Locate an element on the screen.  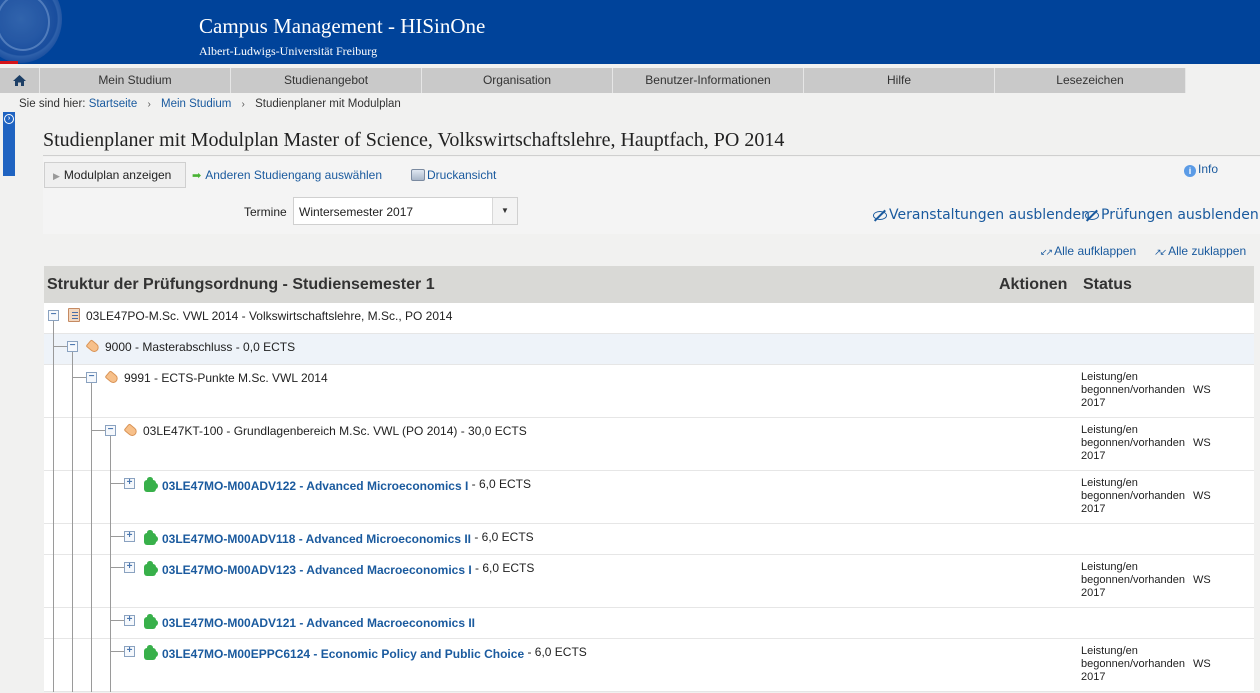
pruefungen-ausblenden-link: Prüfungen ausblenden is located at coordinates (1172, 215).